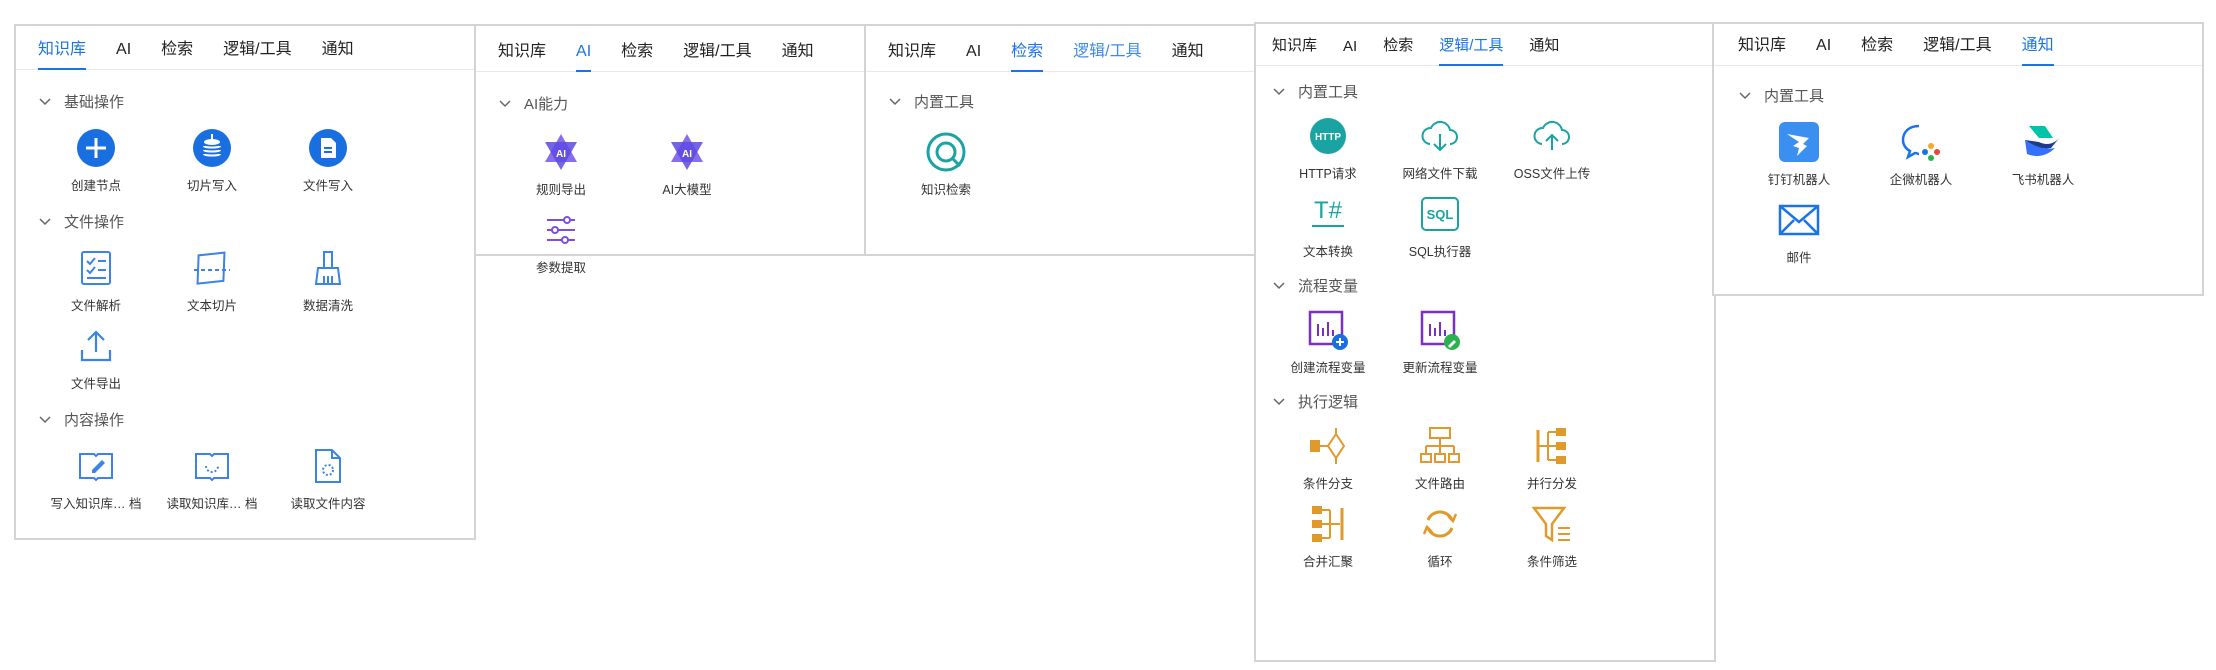  What do you see at coordinates (561, 152) in the screenshot?
I see `ai-star-icon: AI` at bounding box center [561, 152].